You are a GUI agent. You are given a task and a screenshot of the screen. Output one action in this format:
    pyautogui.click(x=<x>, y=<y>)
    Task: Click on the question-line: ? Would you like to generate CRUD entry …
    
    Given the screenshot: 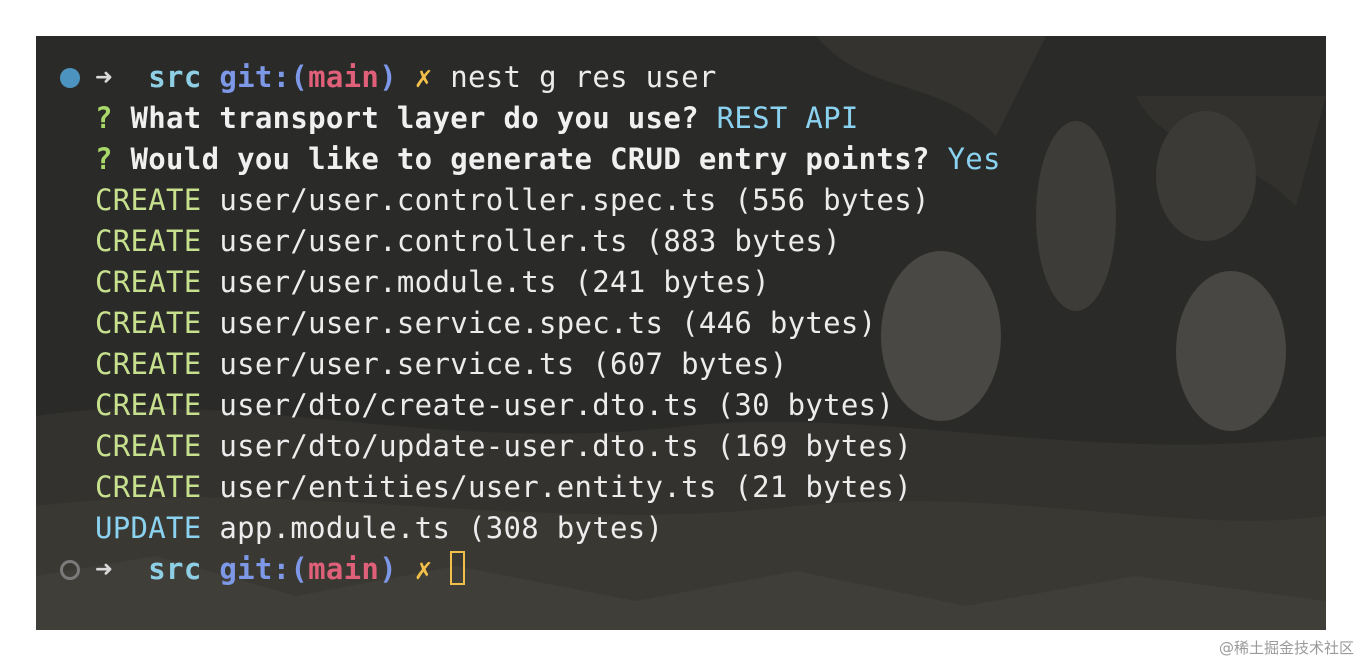 What is the action you would take?
    pyautogui.click(x=681, y=159)
    